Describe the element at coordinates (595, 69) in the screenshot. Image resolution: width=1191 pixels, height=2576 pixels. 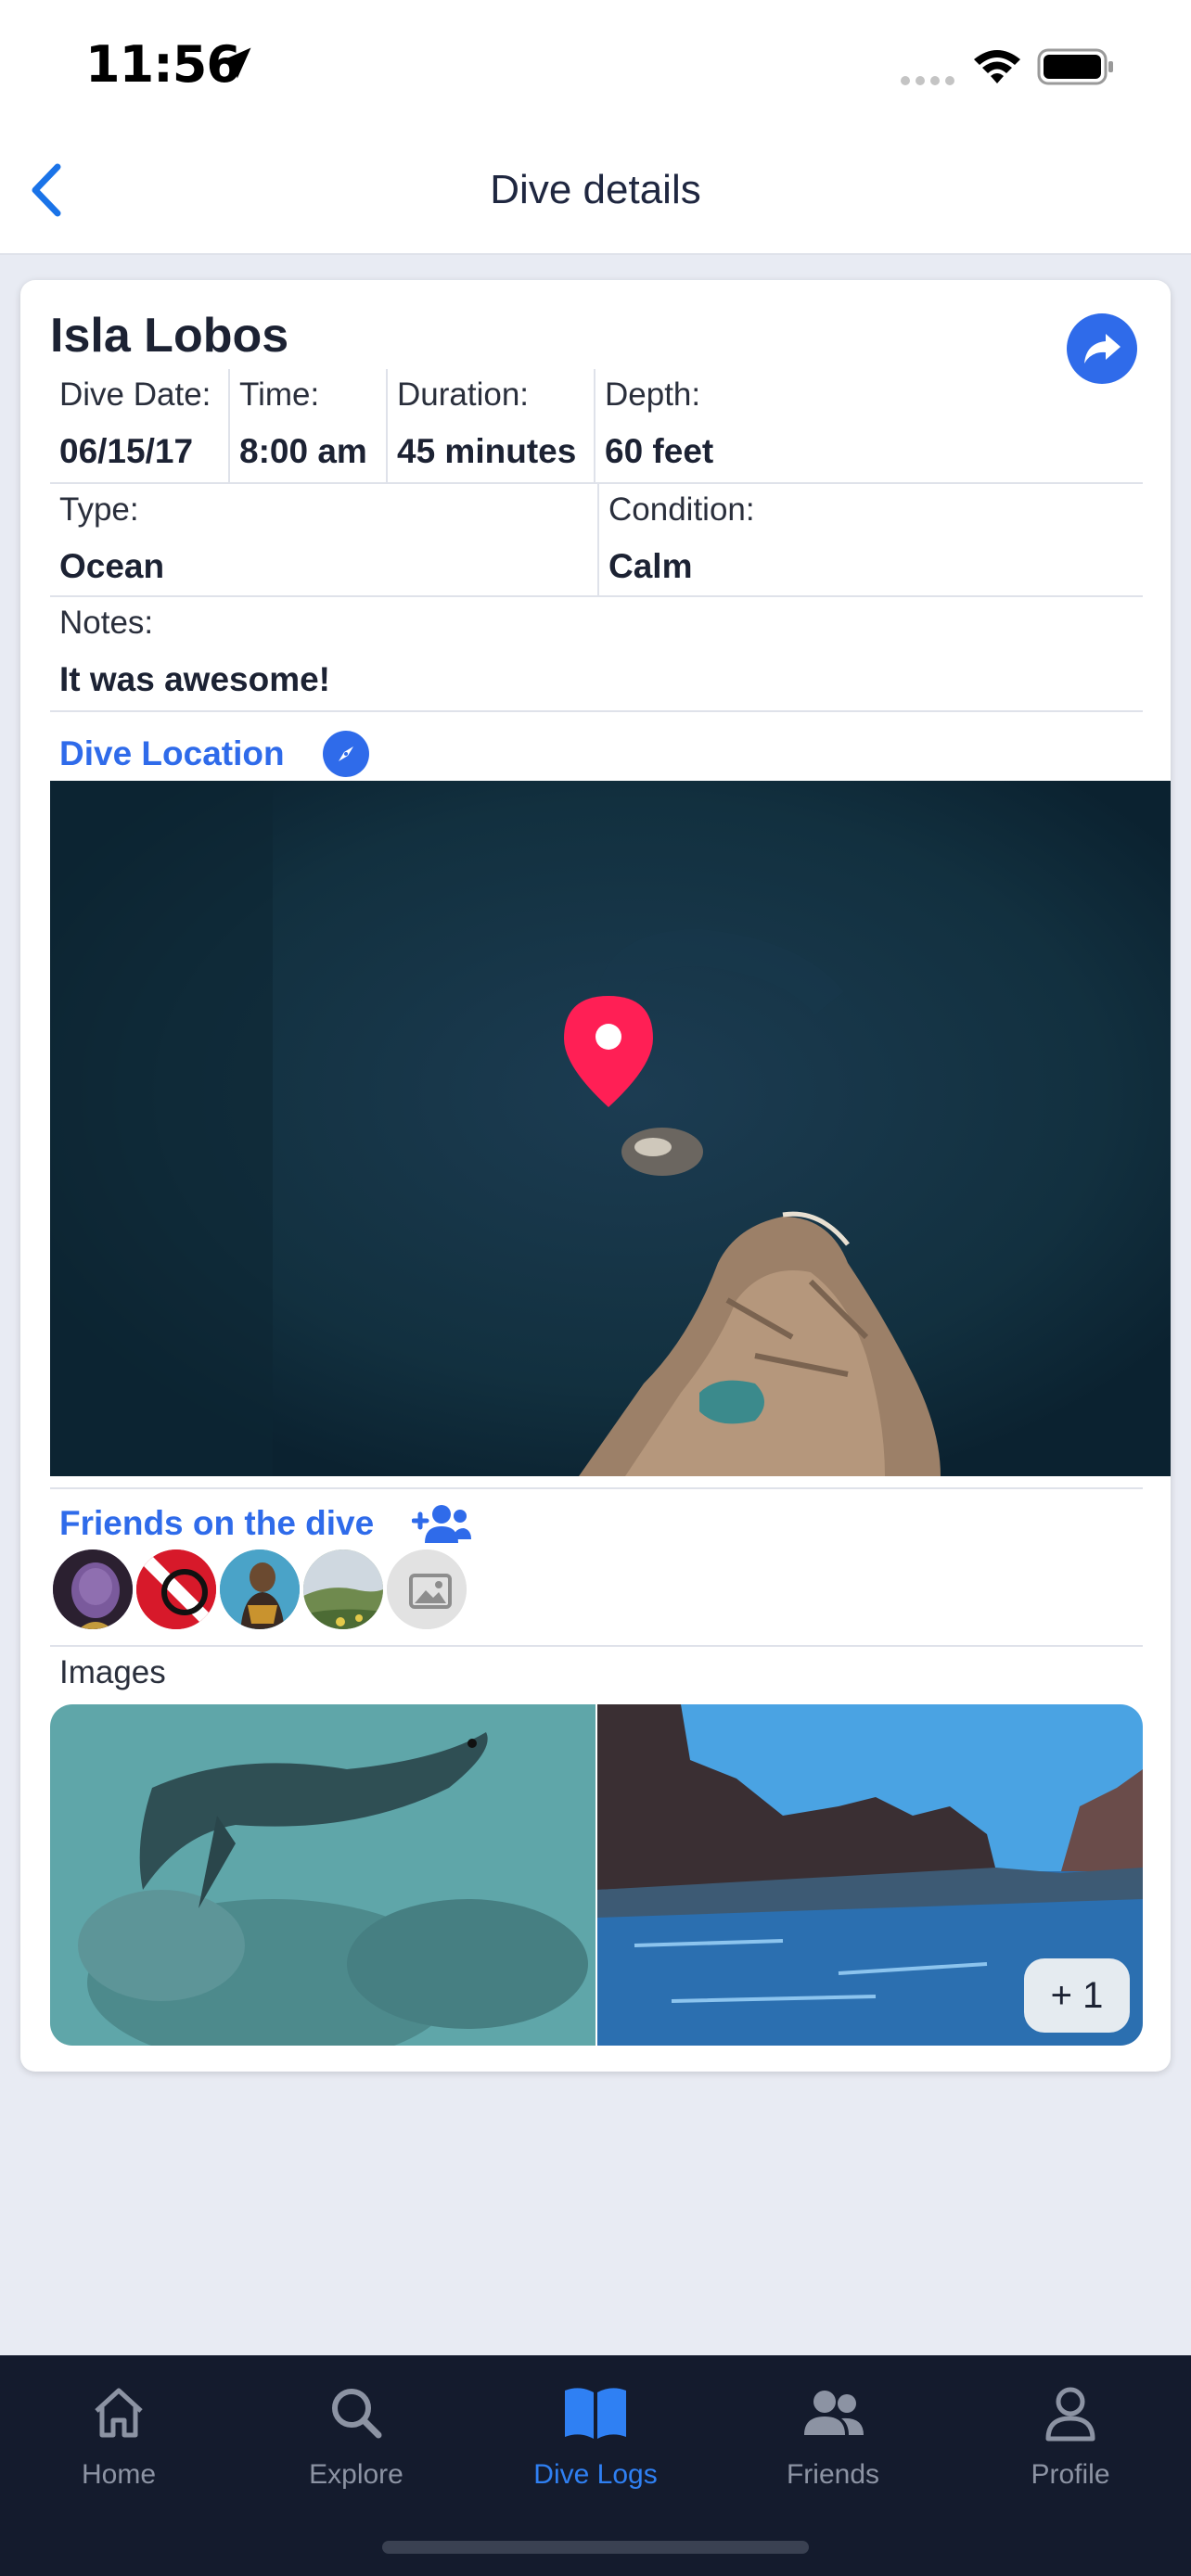
I see `status-bar: 11:56` at that location.